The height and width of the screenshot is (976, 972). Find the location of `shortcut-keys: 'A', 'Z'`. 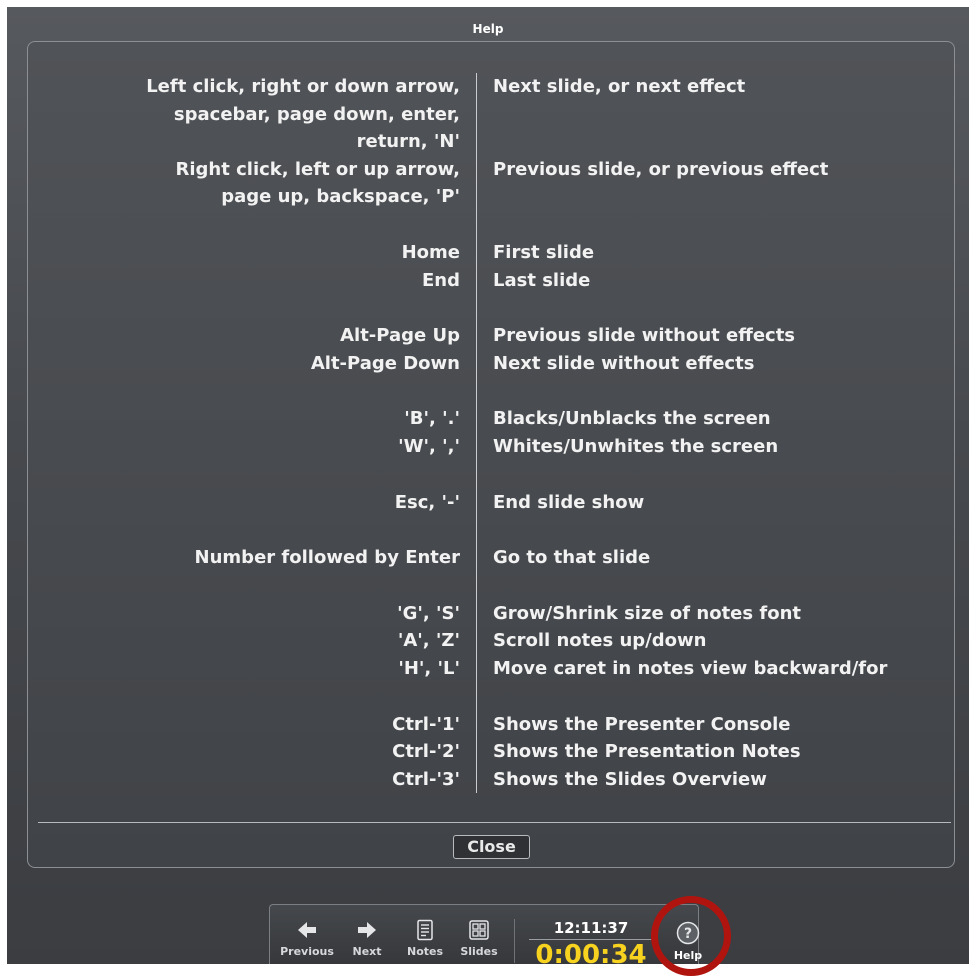

shortcut-keys: 'A', 'Z' is located at coordinates (252, 641).